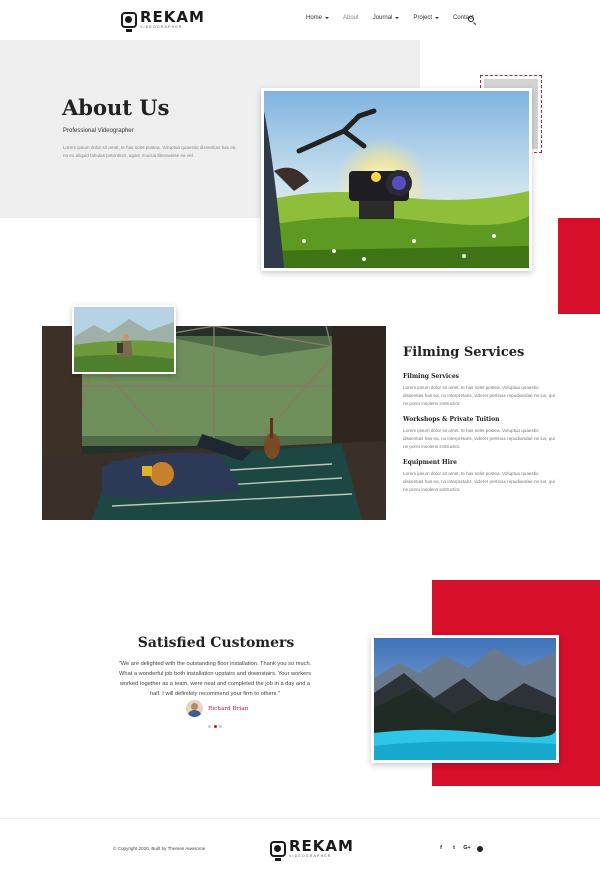 Image resolution: width=600 pixels, height=880 pixels. What do you see at coordinates (98, 131) in the screenshot?
I see `about-subtitle: Professional Videographer` at bounding box center [98, 131].